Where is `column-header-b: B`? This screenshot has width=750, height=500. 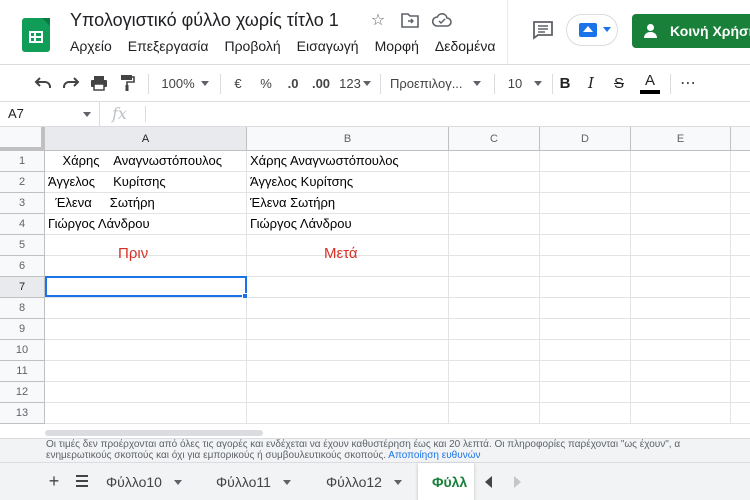 column-header-b: B is located at coordinates (348, 139).